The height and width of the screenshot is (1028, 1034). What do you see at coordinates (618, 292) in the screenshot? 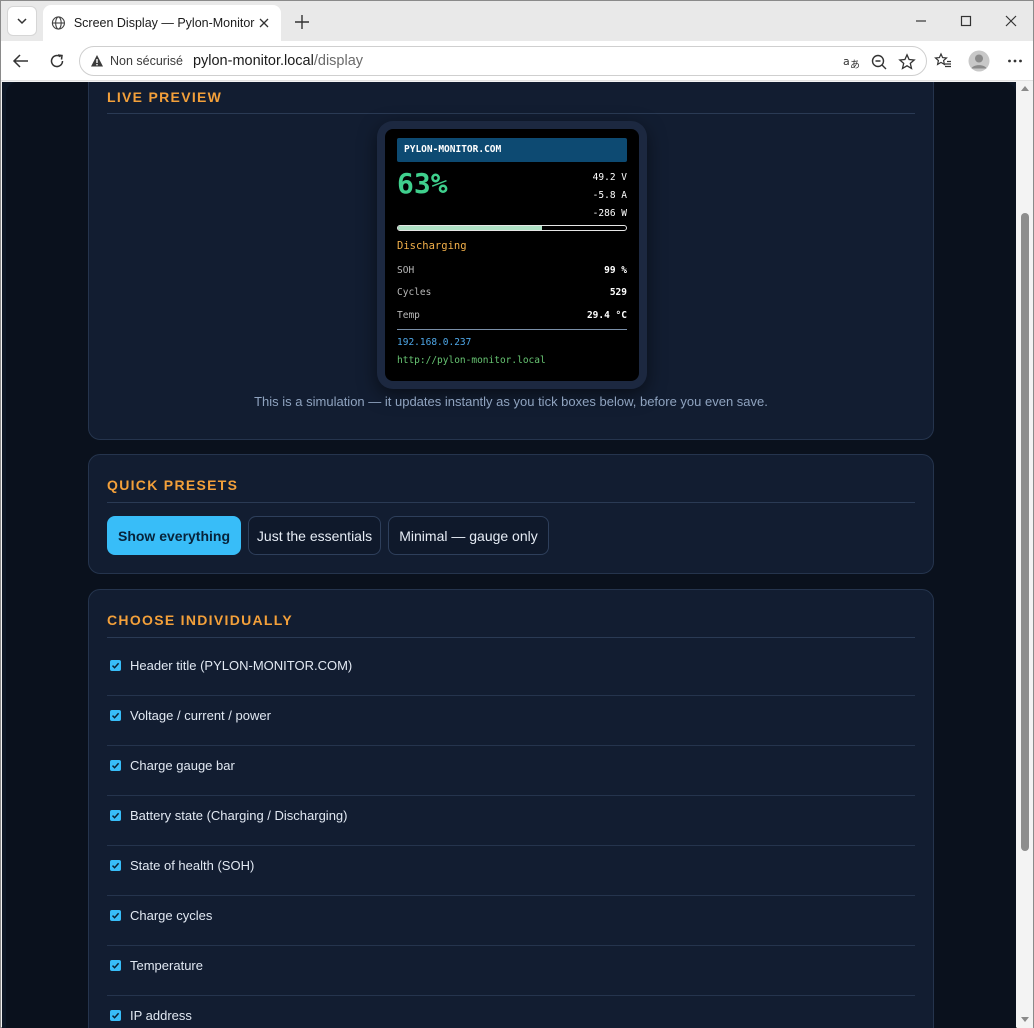
I see `screen-cycles-value: 529` at bounding box center [618, 292].